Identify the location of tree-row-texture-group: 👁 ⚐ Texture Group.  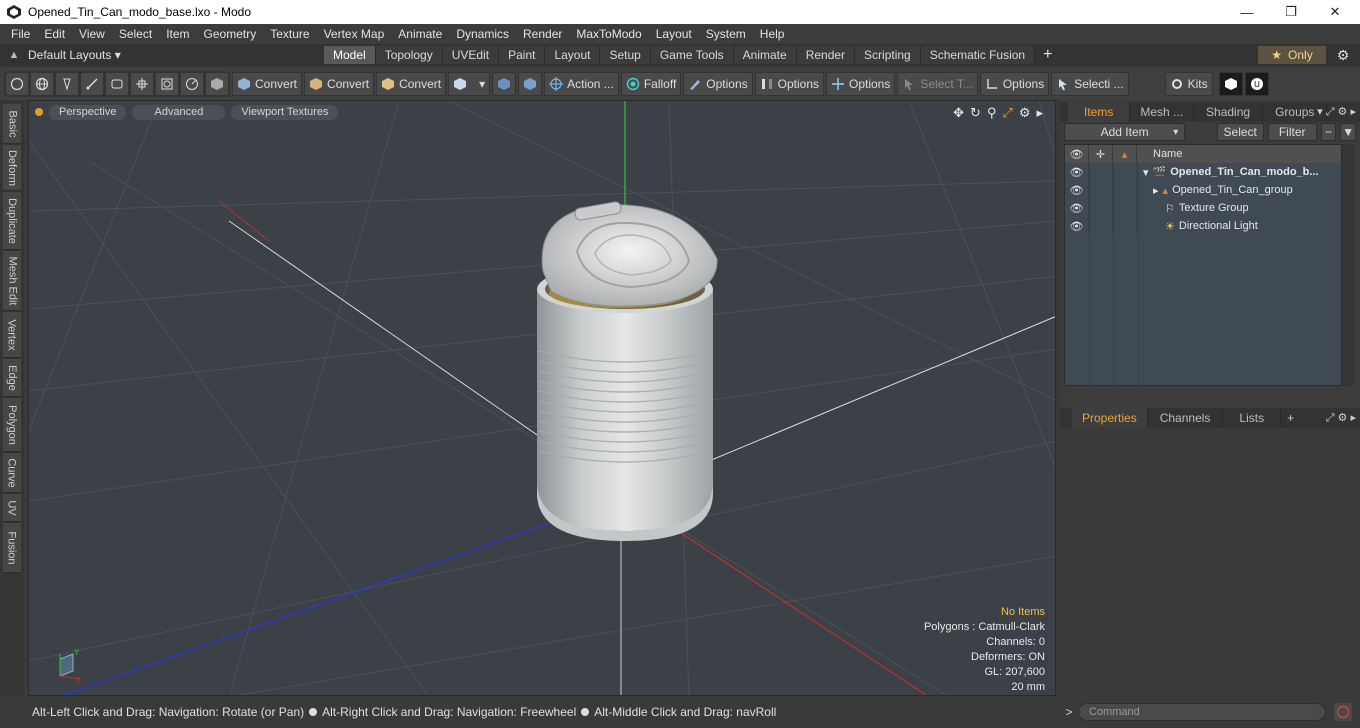
(1203, 208).